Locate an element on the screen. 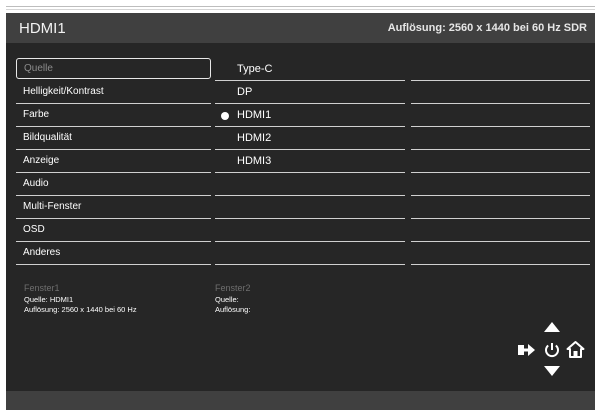  source-option-type-c: Type-C is located at coordinates (310, 69).